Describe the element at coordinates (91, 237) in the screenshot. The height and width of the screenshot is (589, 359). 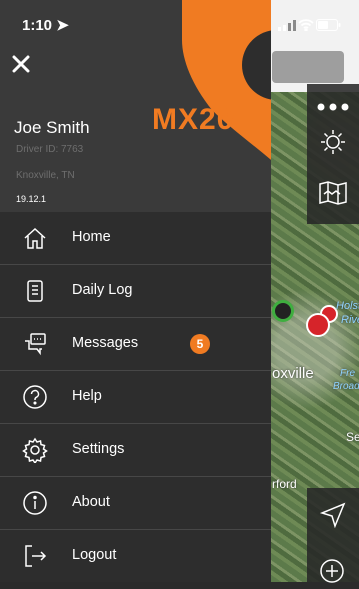
I see `menu-item-label: Home` at that location.